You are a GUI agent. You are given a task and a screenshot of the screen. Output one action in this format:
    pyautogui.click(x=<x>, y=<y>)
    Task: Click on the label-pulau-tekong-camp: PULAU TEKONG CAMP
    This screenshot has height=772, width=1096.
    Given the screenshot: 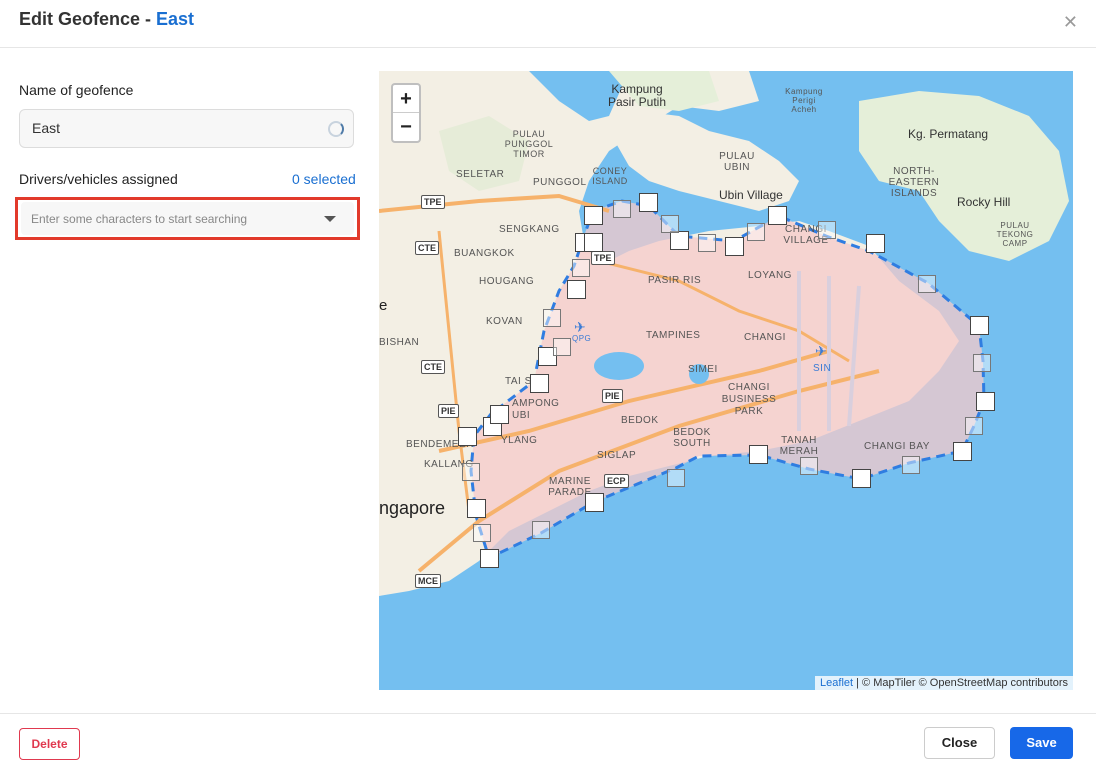 What is the action you would take?
    pyautogui.click(x=1015, y=234)
    